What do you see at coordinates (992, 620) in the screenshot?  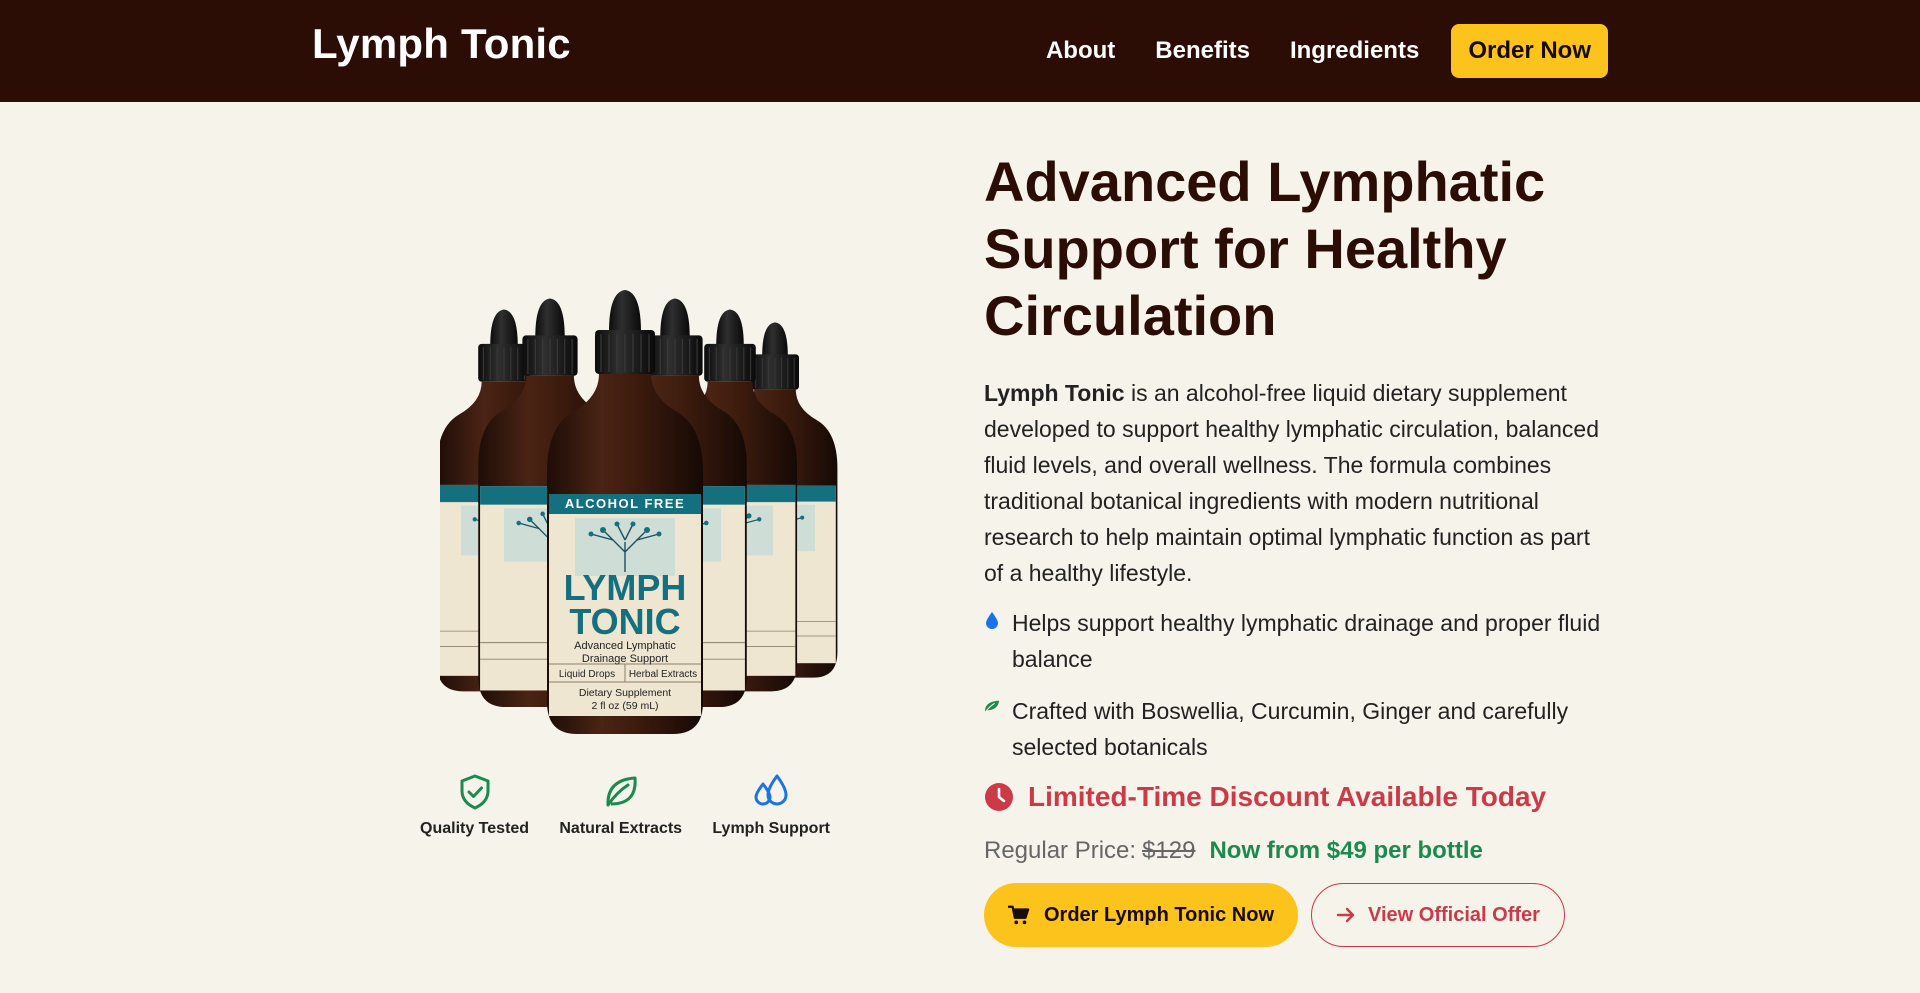 I see `droplet-icon` at bounding box center [992, 620].